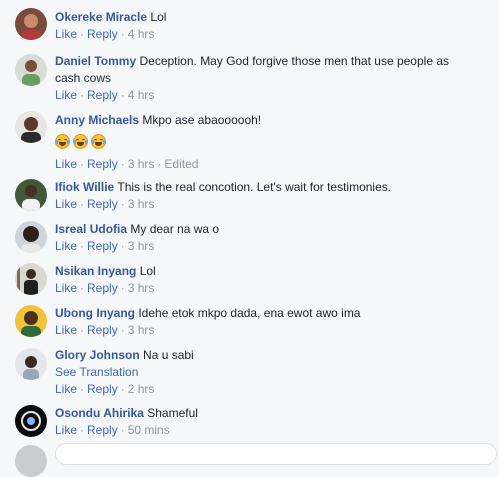 The height and width of the screenshot is (477, 499). Describe the element at coordinates (95, 313) in the screenshot. I see `comment-author: Ubong Inyang` at that location.